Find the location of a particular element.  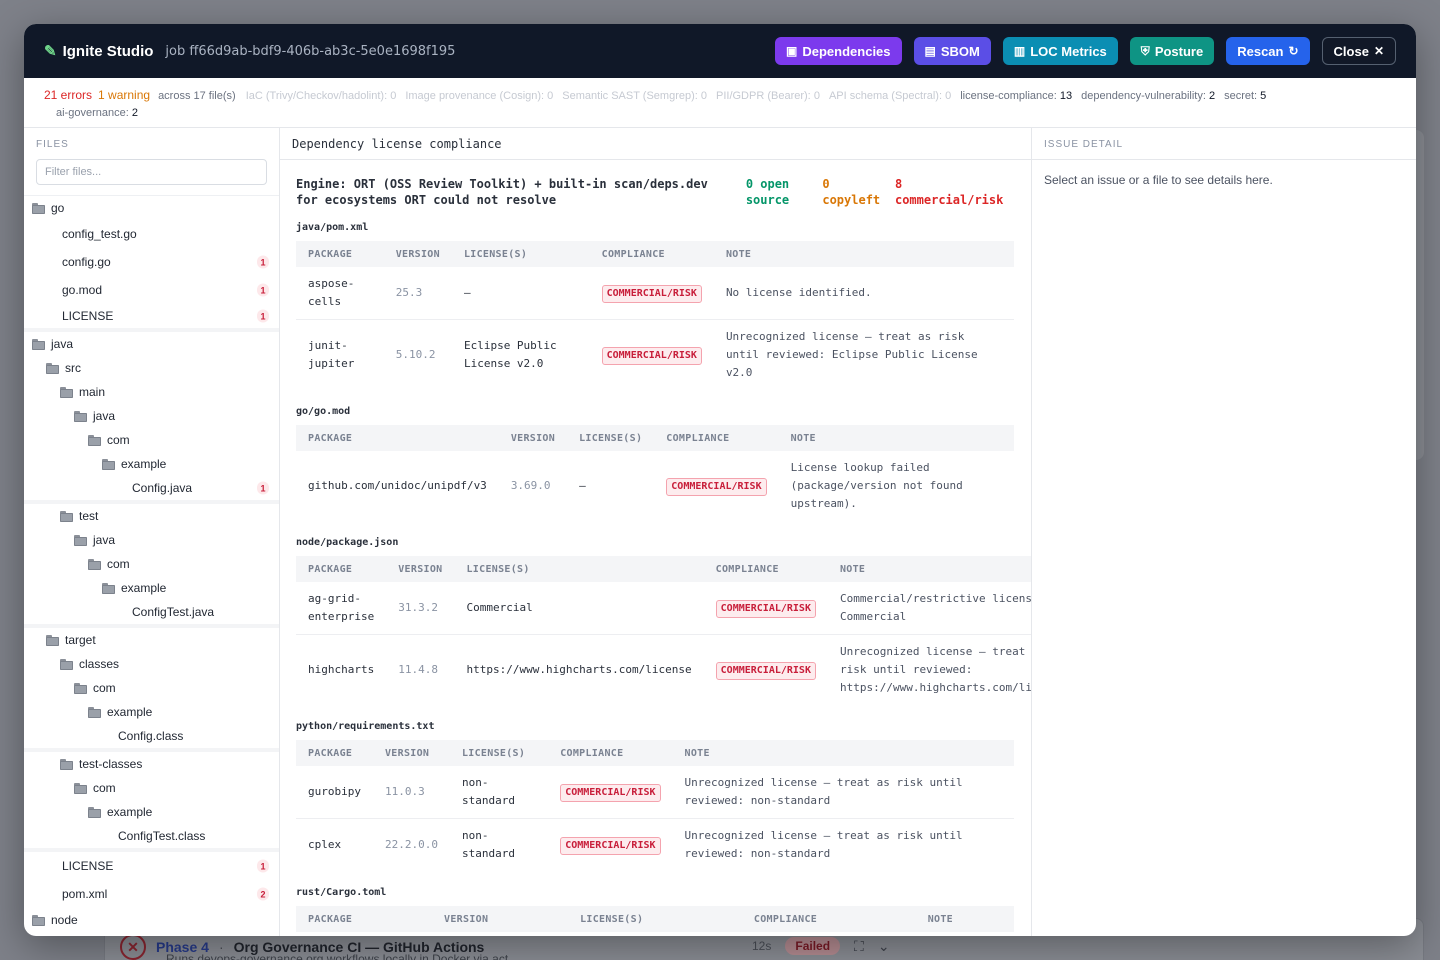

category-chip: IaC (Trivy/Checkov/hadolint): 0 is located at coordinates (321, 96).